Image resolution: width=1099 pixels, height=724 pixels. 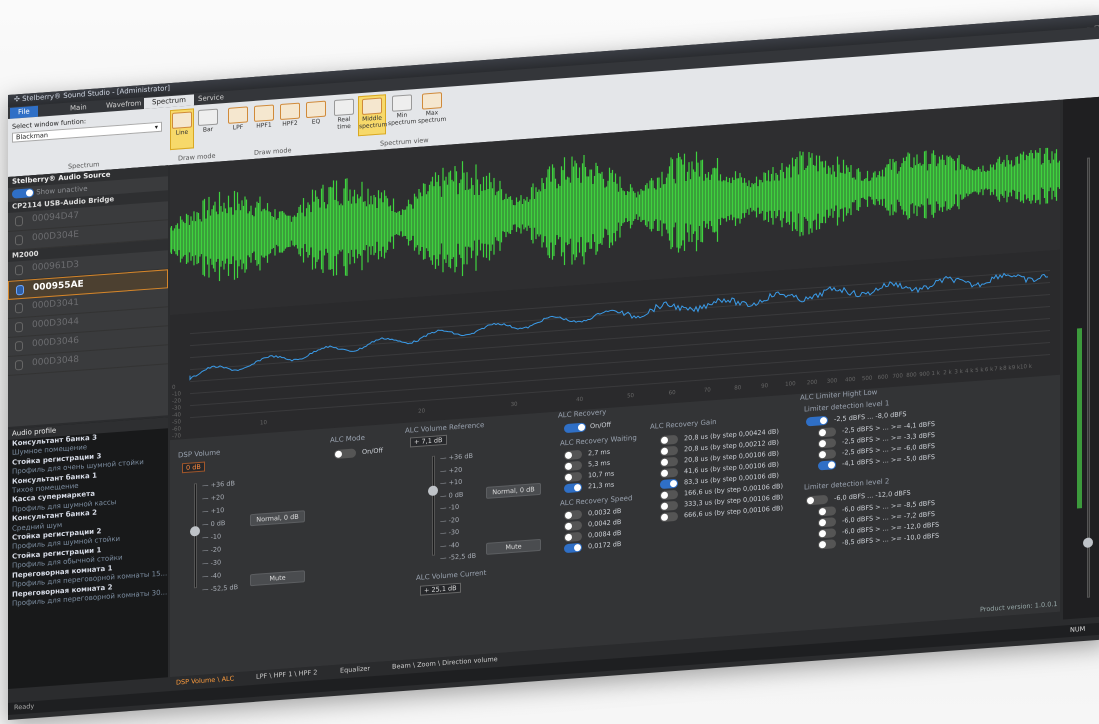 I want to click on chevron-down-icon: ▾, so click(x=156, y=127).